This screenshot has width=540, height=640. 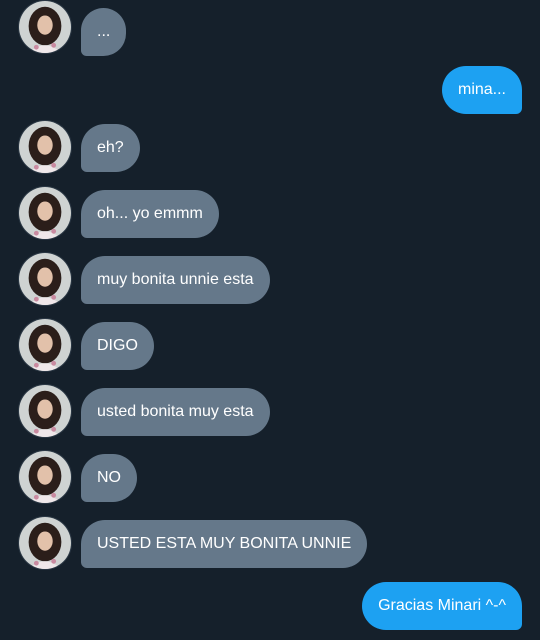 What do you see at coordinates (109, 478) in the screenshot?
I see `message-bubble: NO` at bounding box center [109, 478].